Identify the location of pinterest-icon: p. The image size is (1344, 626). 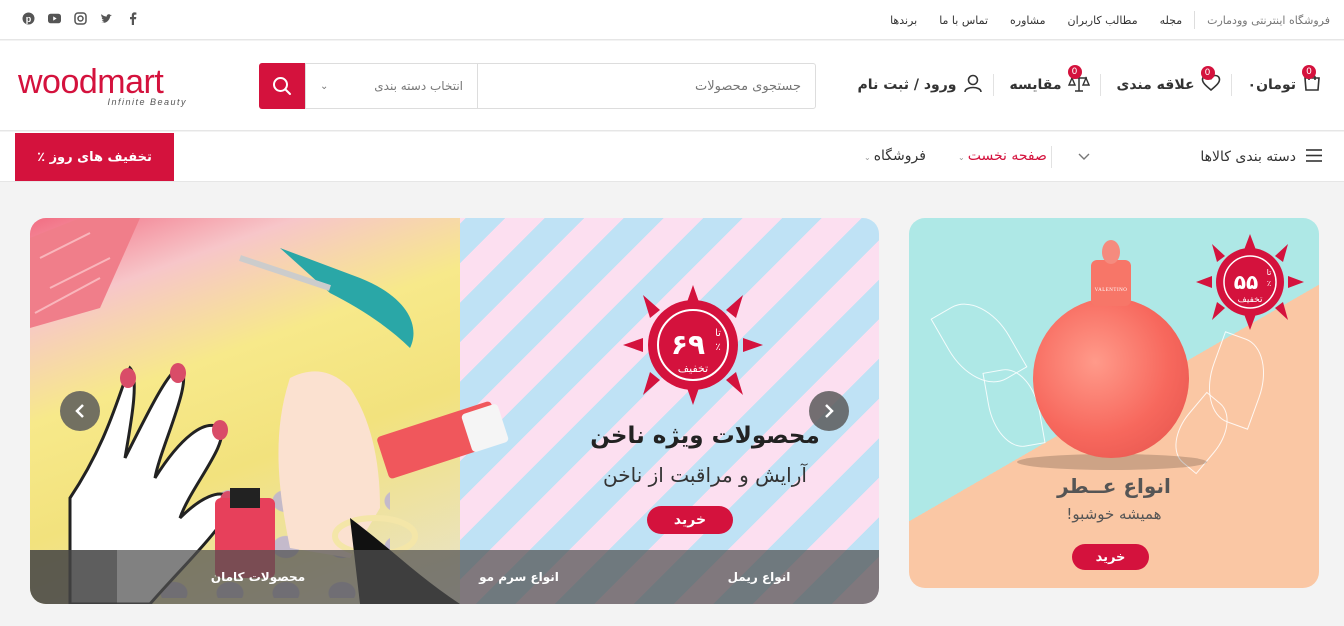
(28, 18).